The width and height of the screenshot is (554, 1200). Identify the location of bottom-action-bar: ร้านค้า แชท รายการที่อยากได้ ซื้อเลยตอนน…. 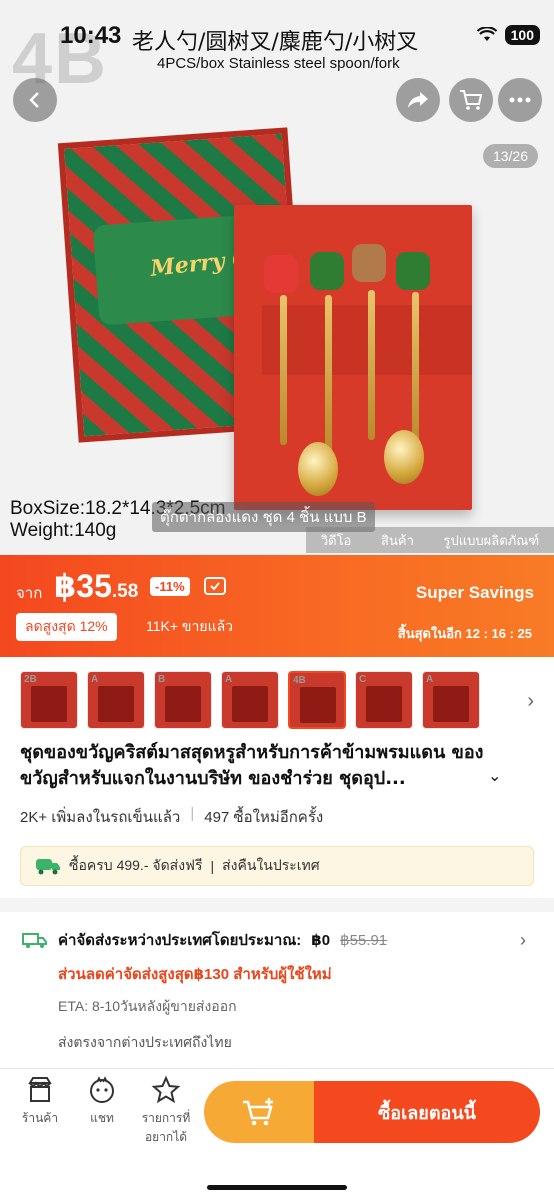
(277, 1134).